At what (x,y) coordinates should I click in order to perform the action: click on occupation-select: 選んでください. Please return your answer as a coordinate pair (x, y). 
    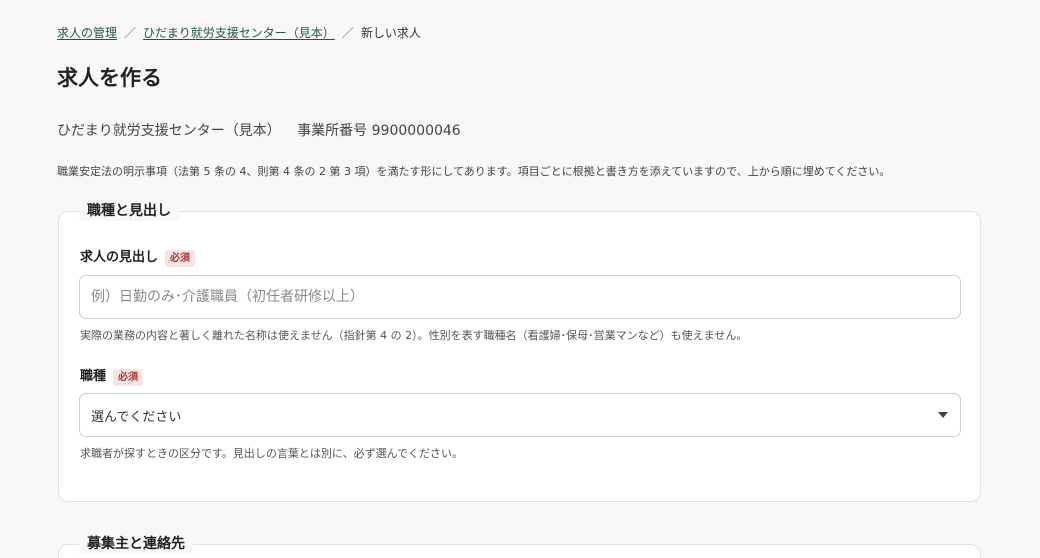
    Looking at the image, I should click on (520, 415).